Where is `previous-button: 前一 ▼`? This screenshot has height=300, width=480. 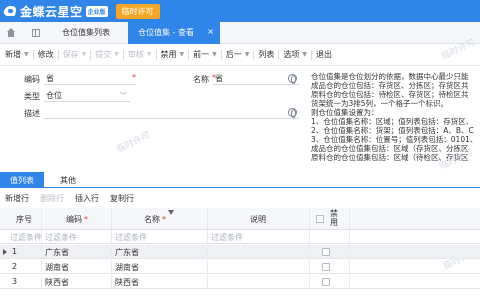
previous-button: 前一 ▼ is located at coordinates (205, 54).